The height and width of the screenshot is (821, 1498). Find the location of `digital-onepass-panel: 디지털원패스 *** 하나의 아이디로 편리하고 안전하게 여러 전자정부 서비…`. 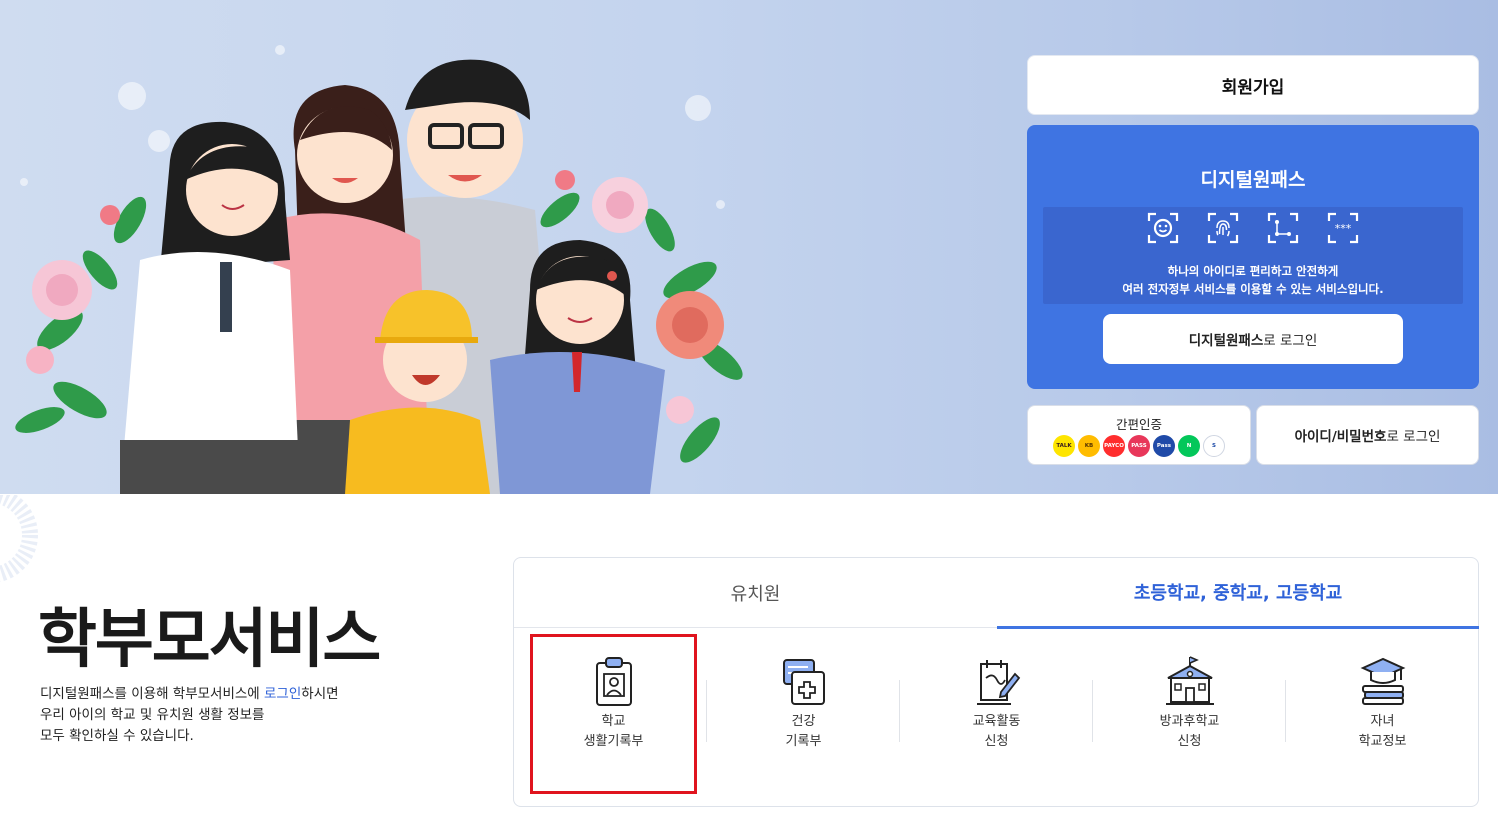

digital-onepass-panel: 디지털원패스 *** 하나의 아이디로 편리하고 안전하게 여러 전자정부 서비… is located at coordinates (1253, 257).